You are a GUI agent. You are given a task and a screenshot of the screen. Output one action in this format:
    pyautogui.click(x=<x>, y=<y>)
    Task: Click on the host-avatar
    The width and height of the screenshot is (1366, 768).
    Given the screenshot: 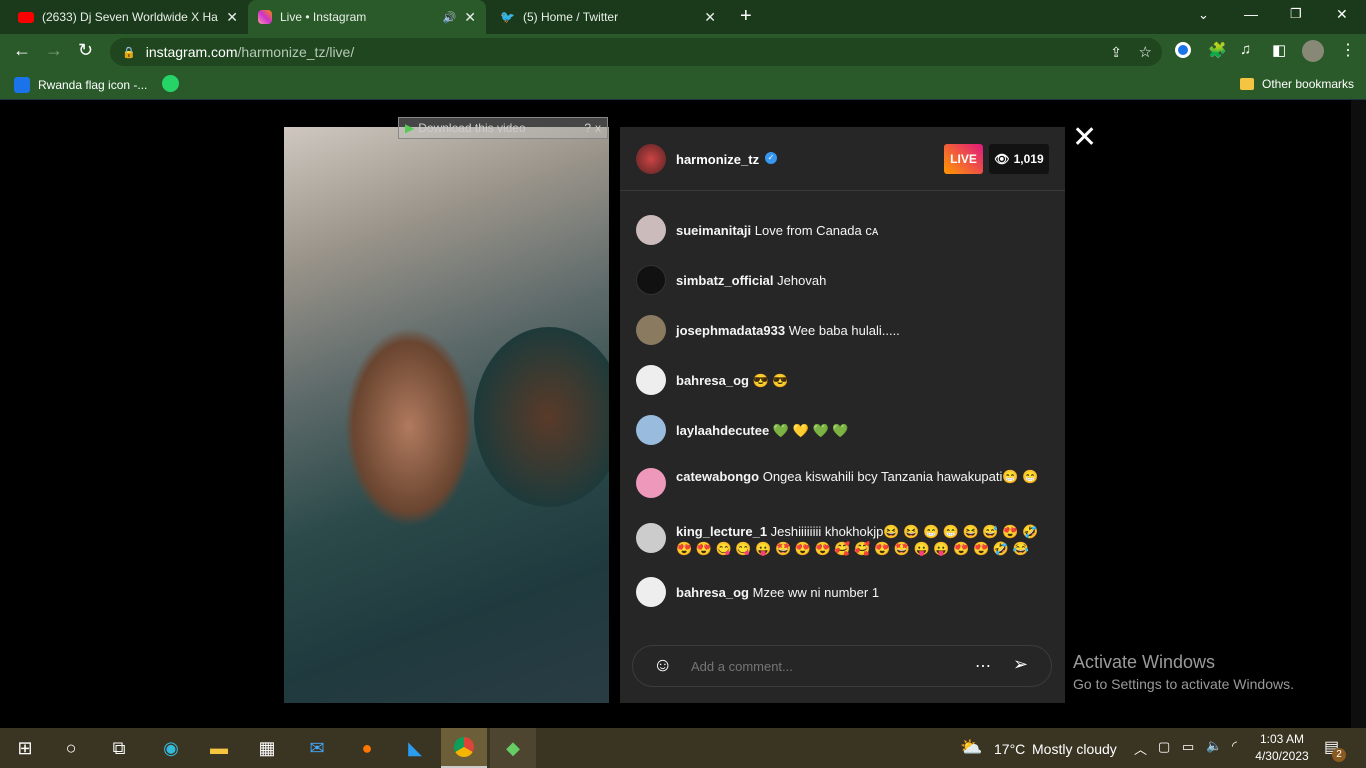 What is the action you would take?
    pyautogui.click(x=651, y=159)
    